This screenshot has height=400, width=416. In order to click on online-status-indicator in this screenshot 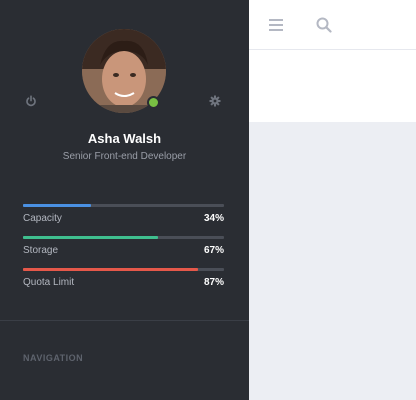, I will do `click(153, 102)`.